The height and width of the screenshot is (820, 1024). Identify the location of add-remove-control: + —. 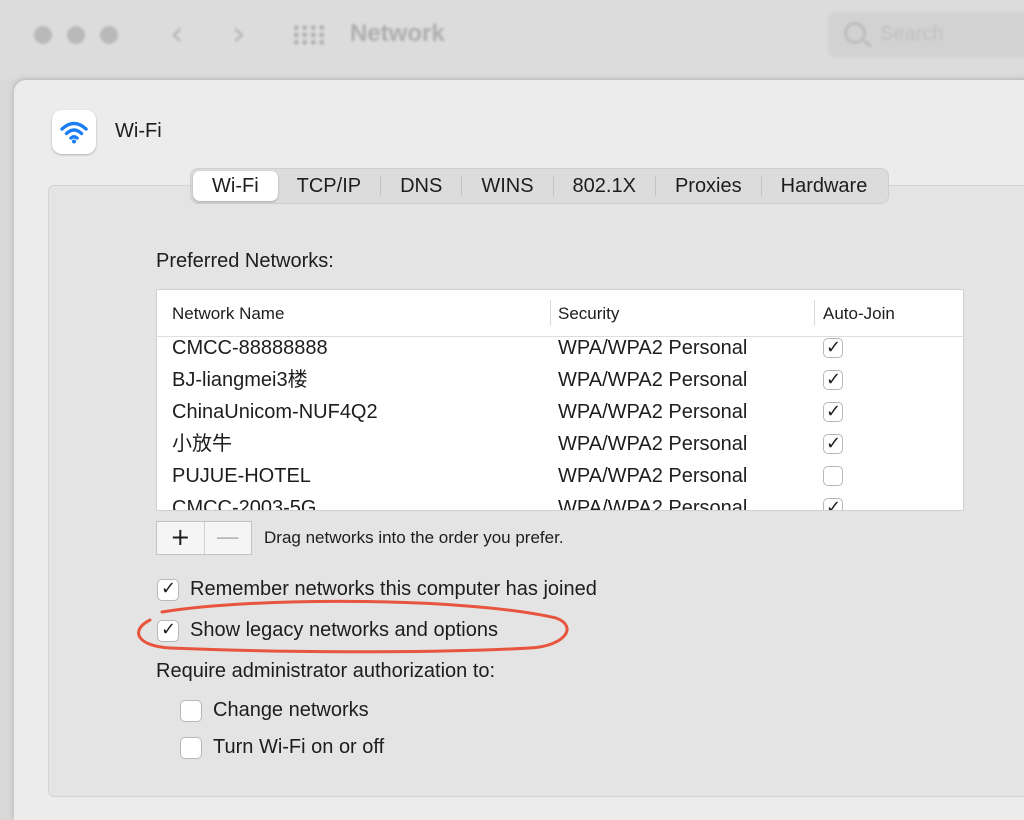
(204, 538).